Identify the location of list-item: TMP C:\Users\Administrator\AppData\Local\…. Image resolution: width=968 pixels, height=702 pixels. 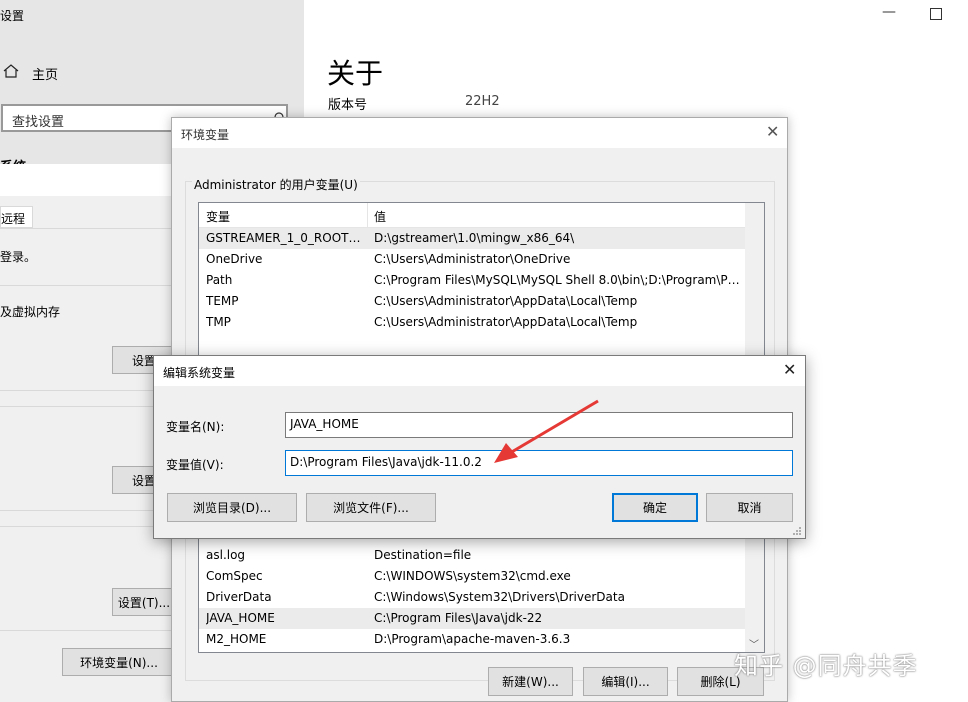
(472, 322).